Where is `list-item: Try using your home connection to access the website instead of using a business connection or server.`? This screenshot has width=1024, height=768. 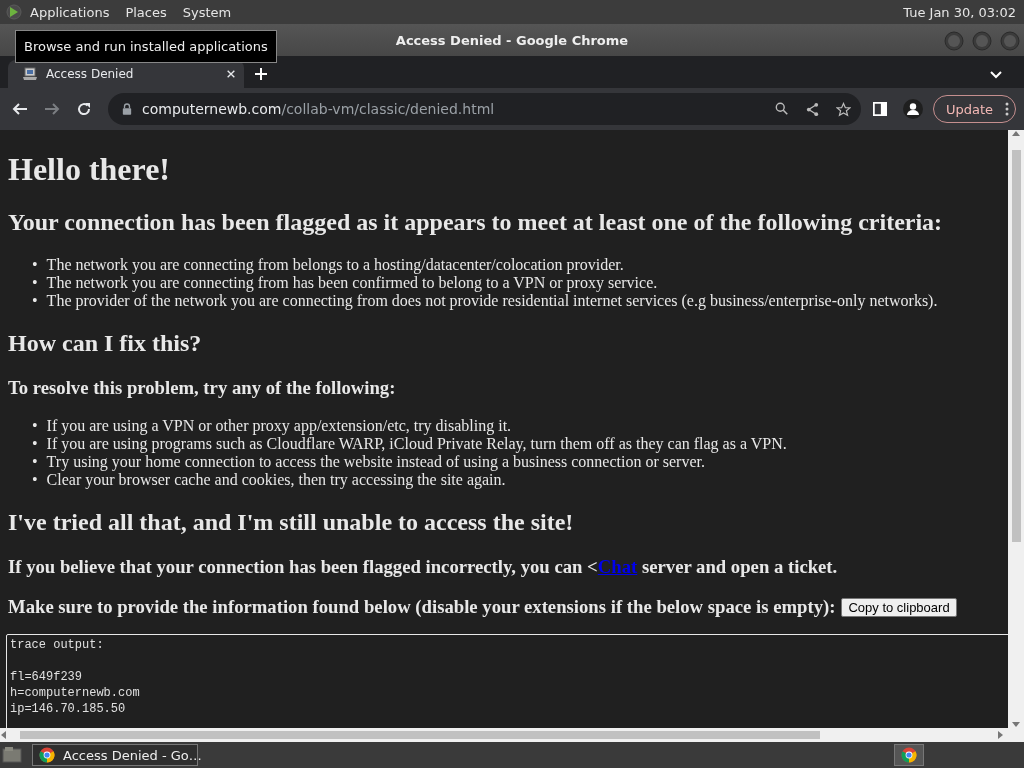 list-item: Try using your home connection to access the website instead of using a business connection or server. is located at coordinates (375, 462).